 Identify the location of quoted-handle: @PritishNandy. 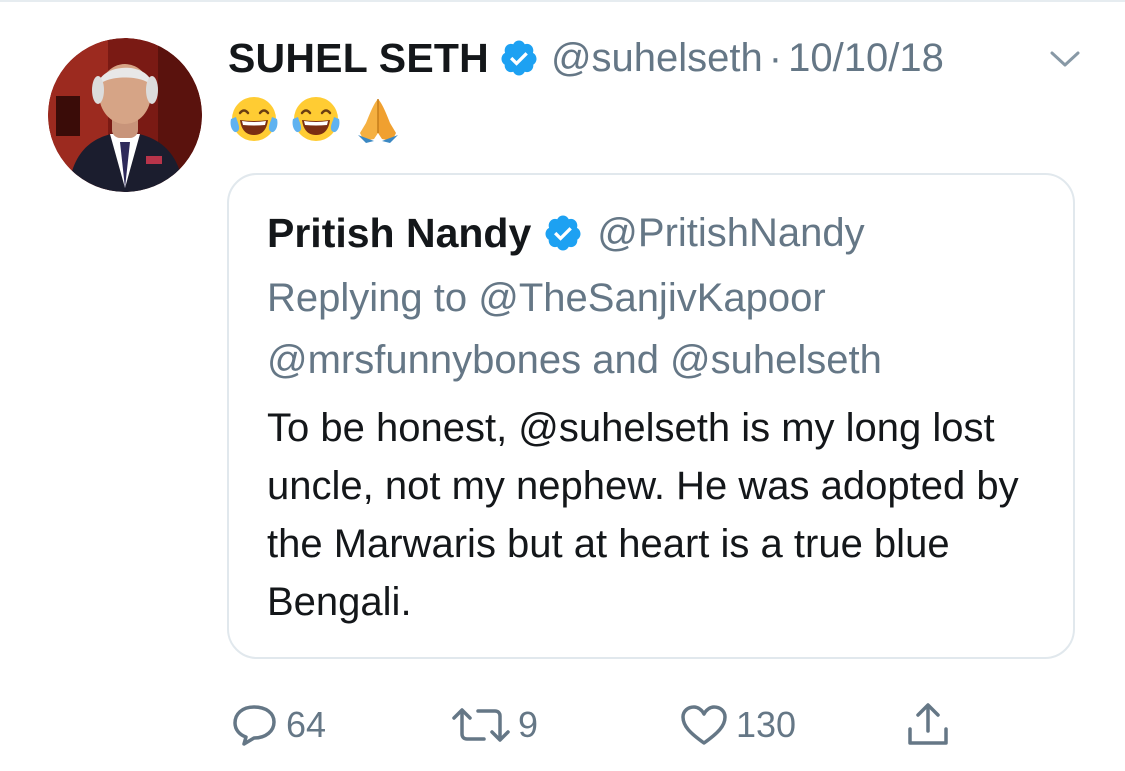
(730, 233).